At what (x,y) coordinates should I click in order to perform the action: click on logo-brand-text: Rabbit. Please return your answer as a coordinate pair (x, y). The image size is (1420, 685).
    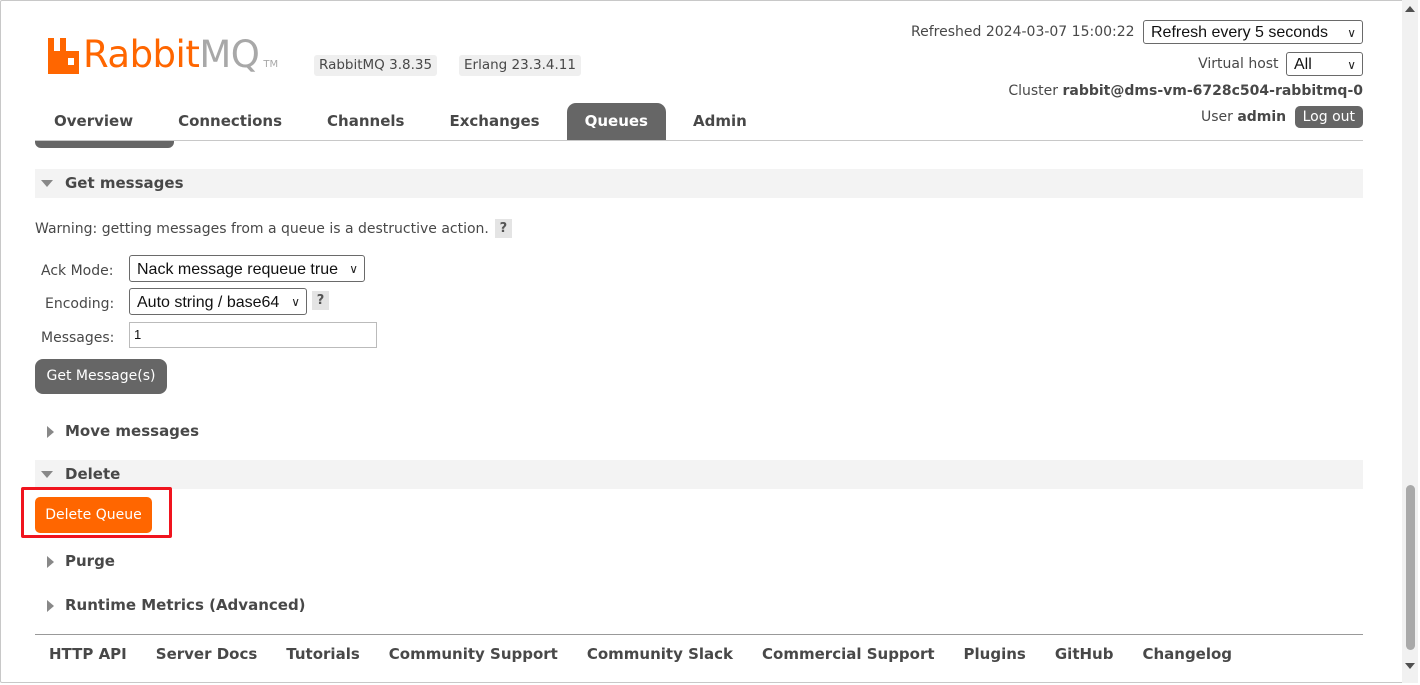
    Looking at the image, I should click on (141, 54).